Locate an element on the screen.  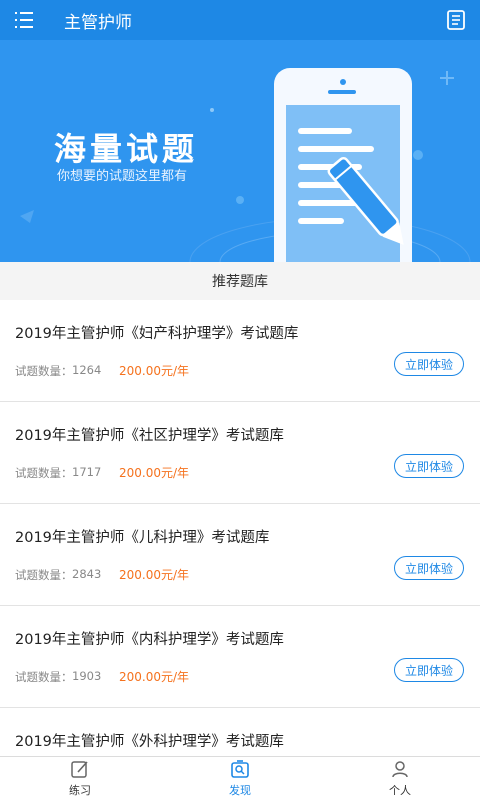
item-count: 2843 is located at coordinates (87, 574).